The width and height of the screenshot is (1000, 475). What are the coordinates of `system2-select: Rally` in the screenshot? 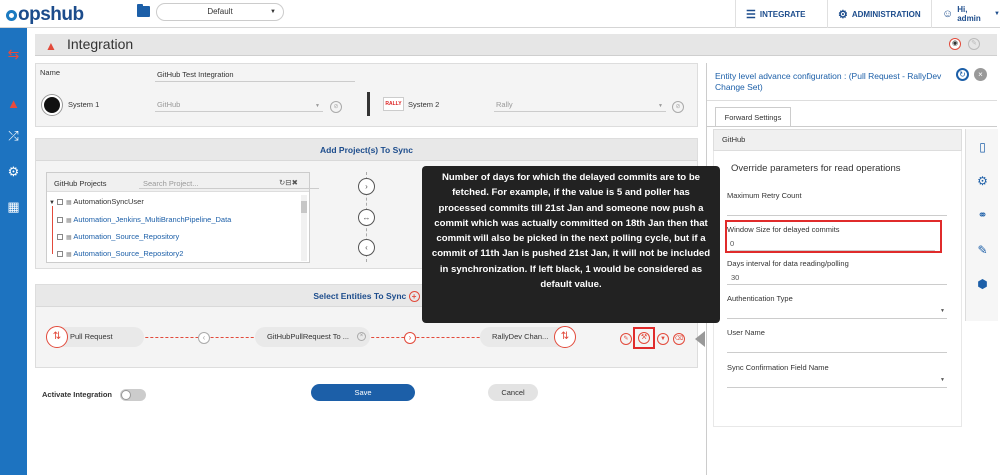 It's located at (580, 105).